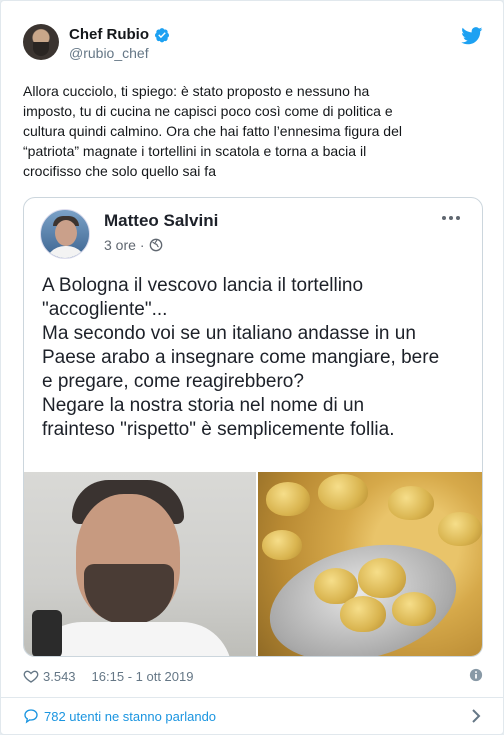 The image size is (504, 735). I want to click on author-names: Chef Rubio @rubio_chef, so click(119, 43).